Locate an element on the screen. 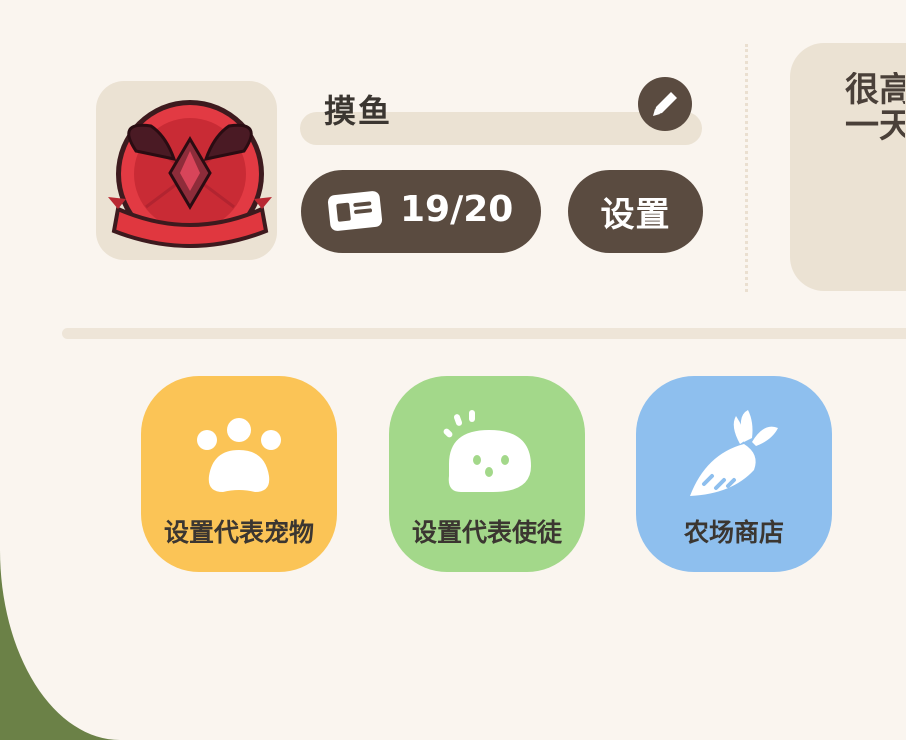  id-card-icon is located at coordinates (355, 211).